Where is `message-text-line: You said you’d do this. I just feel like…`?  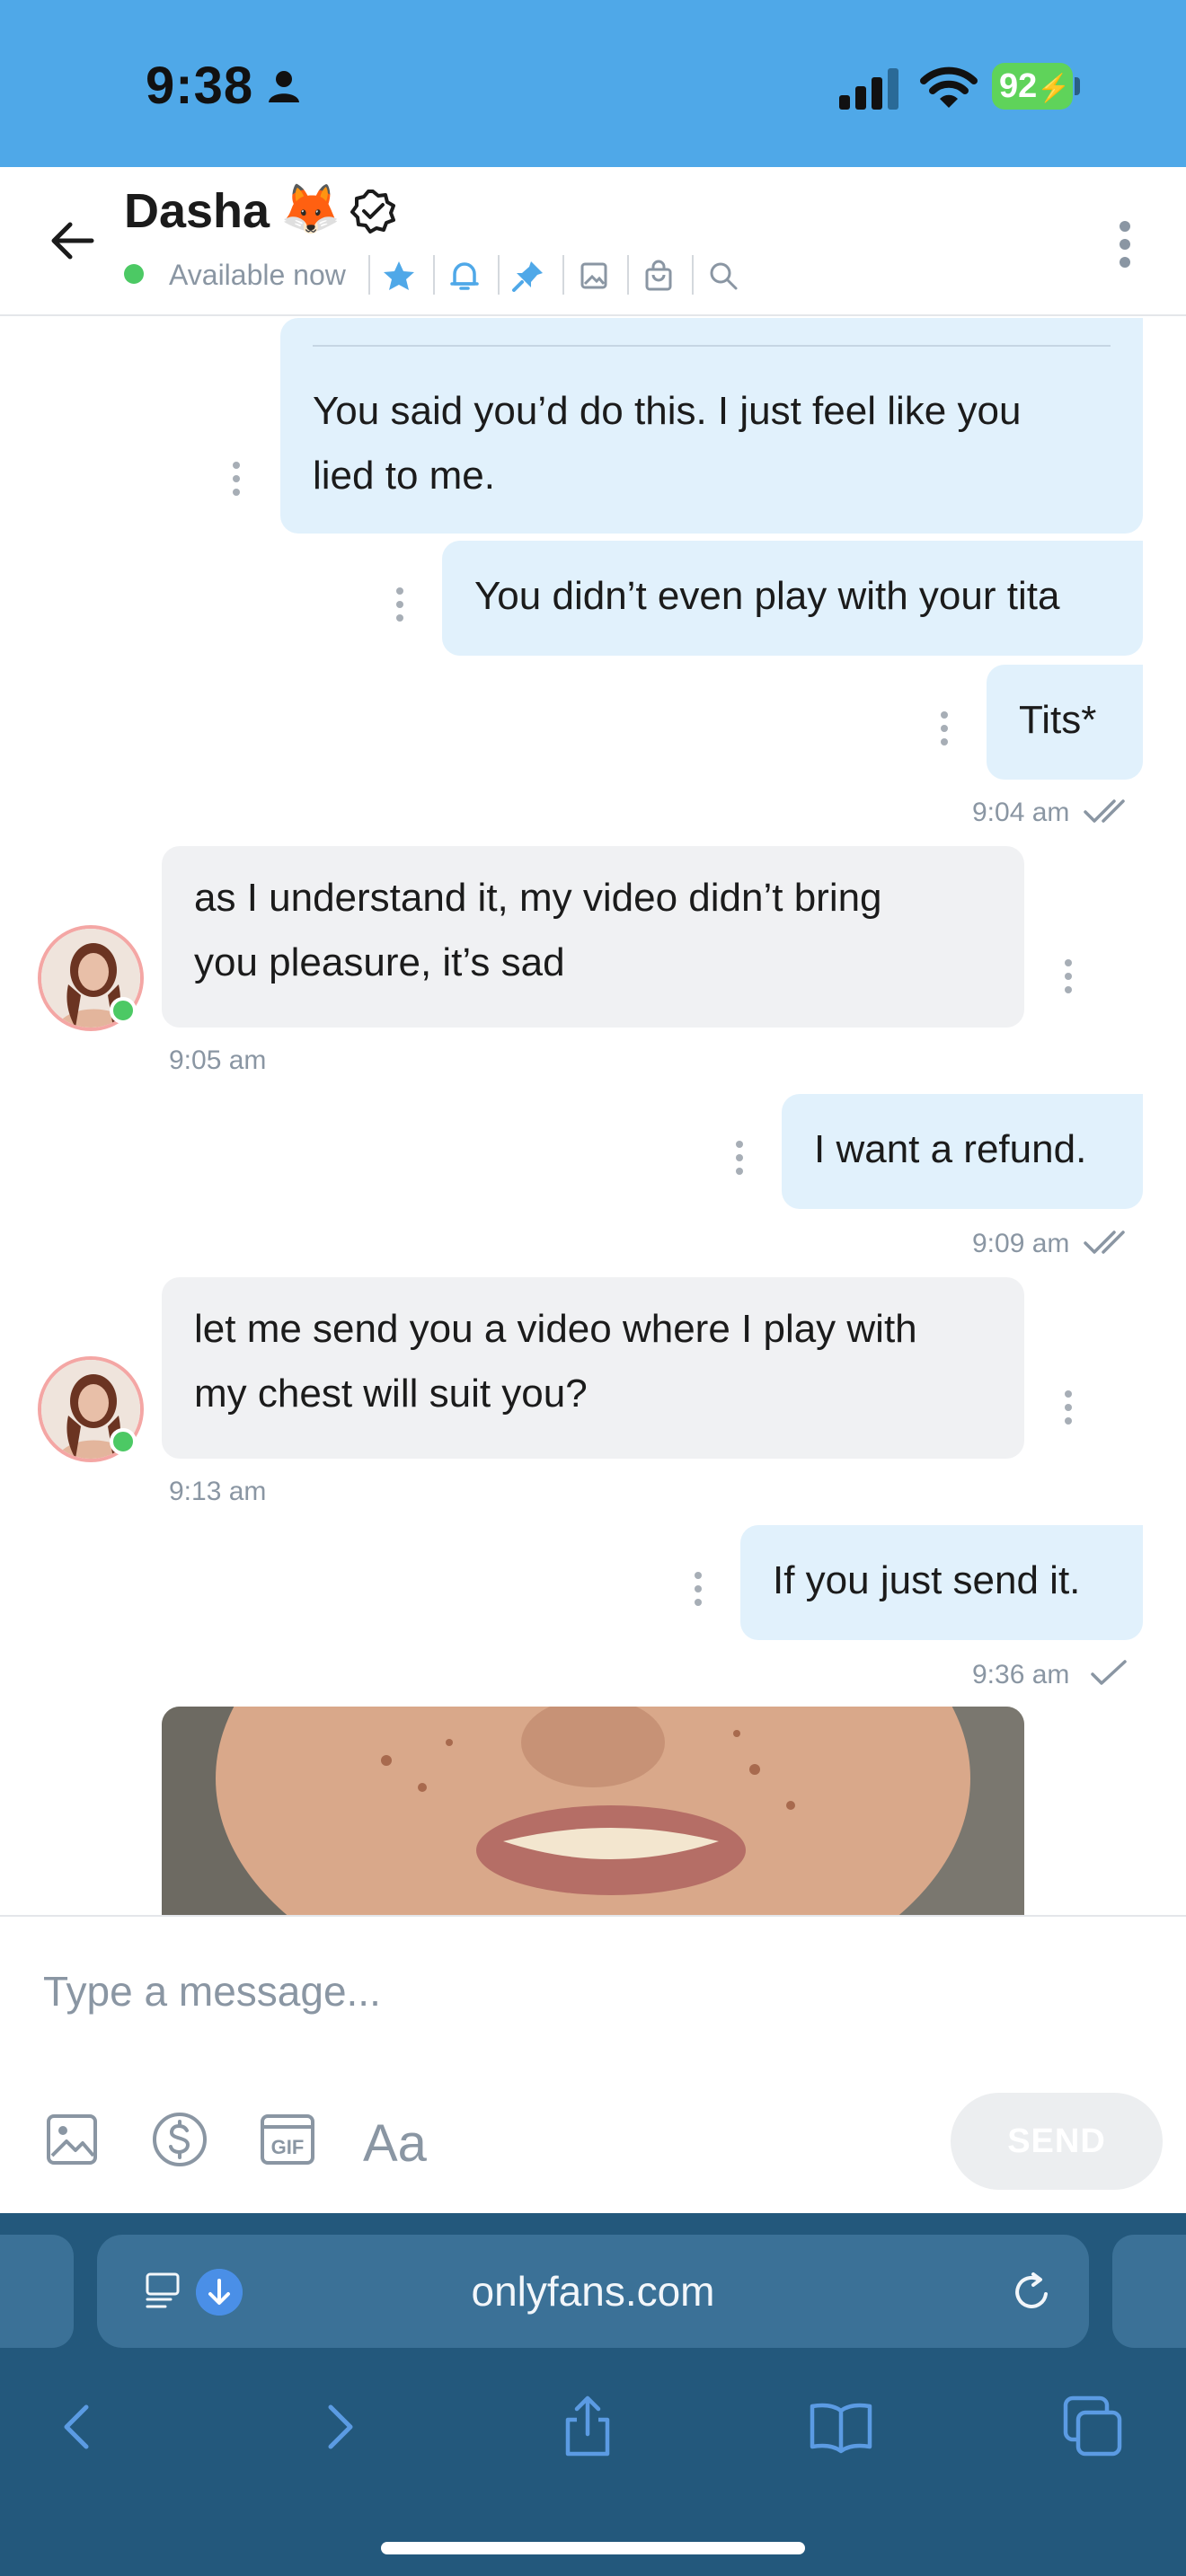 message-text-line: You said you’d do this. I just feel like… is located at coordinates (667, 411).